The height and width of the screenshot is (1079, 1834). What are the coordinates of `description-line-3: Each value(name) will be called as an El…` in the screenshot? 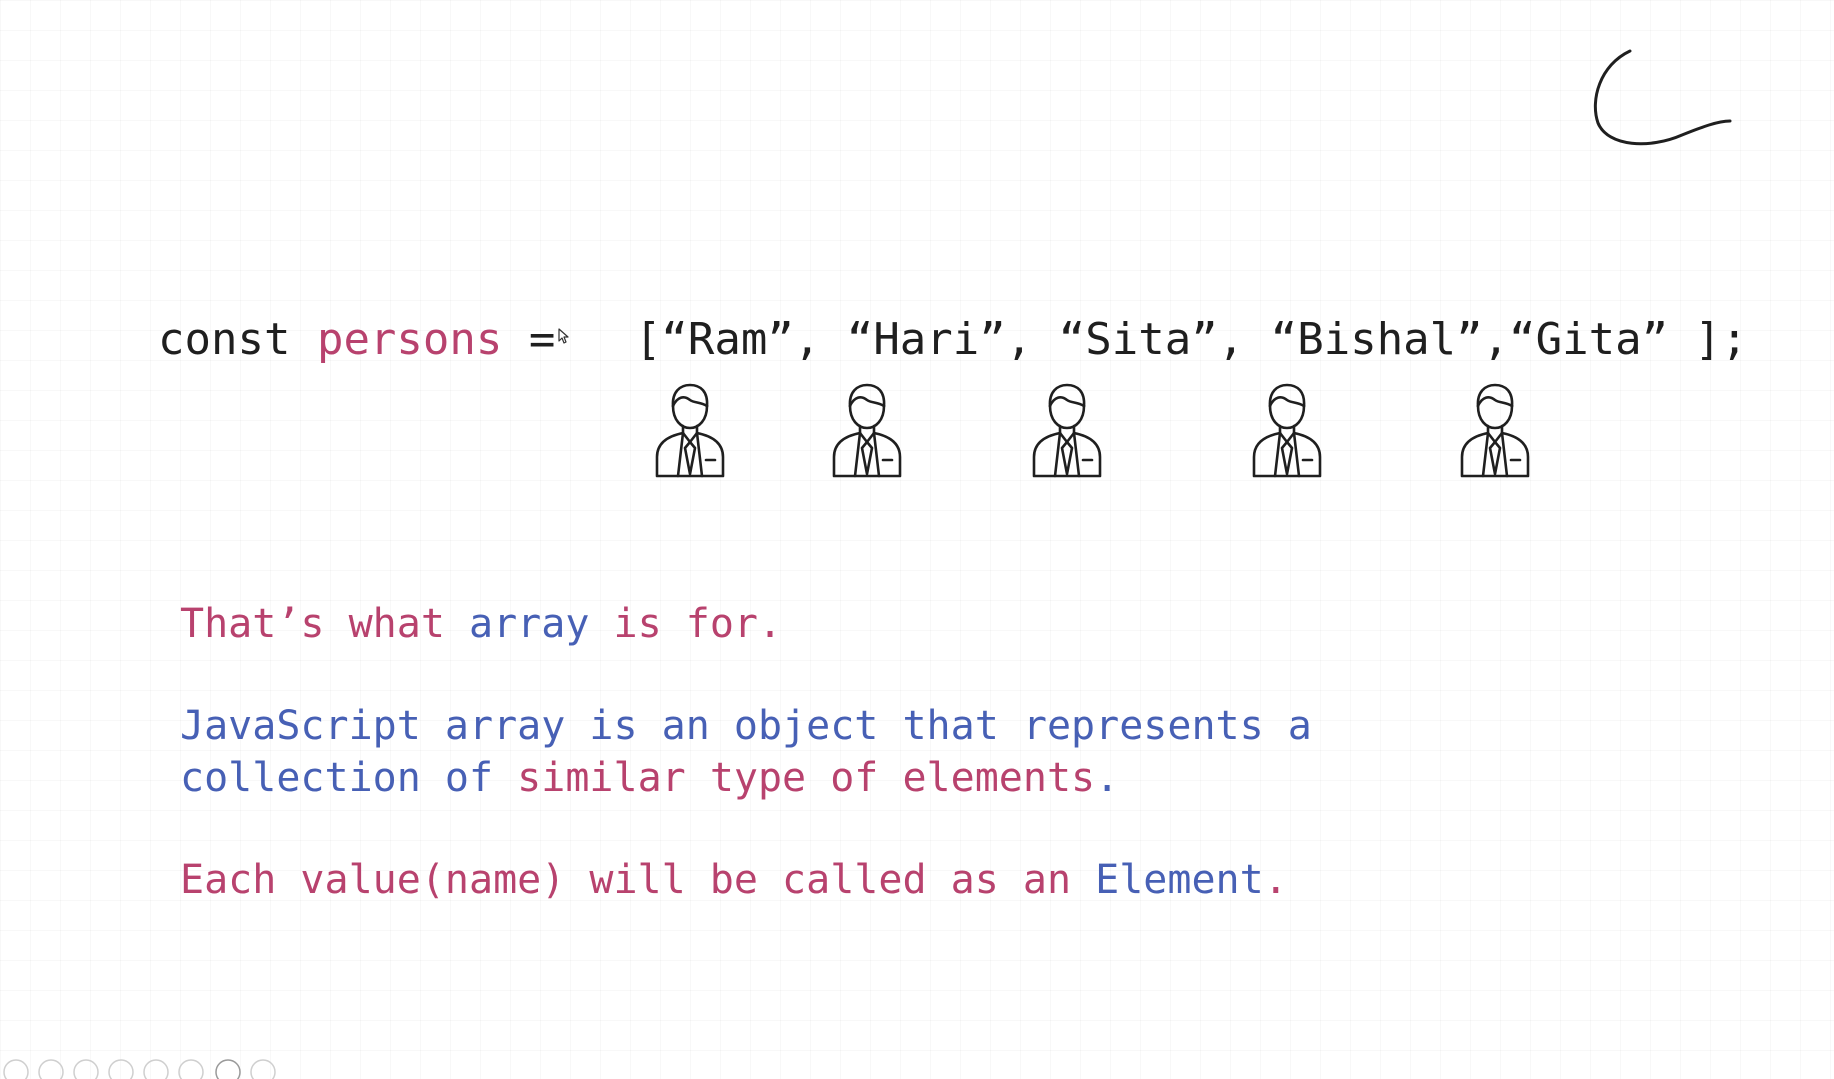 It's located at (734, 880).